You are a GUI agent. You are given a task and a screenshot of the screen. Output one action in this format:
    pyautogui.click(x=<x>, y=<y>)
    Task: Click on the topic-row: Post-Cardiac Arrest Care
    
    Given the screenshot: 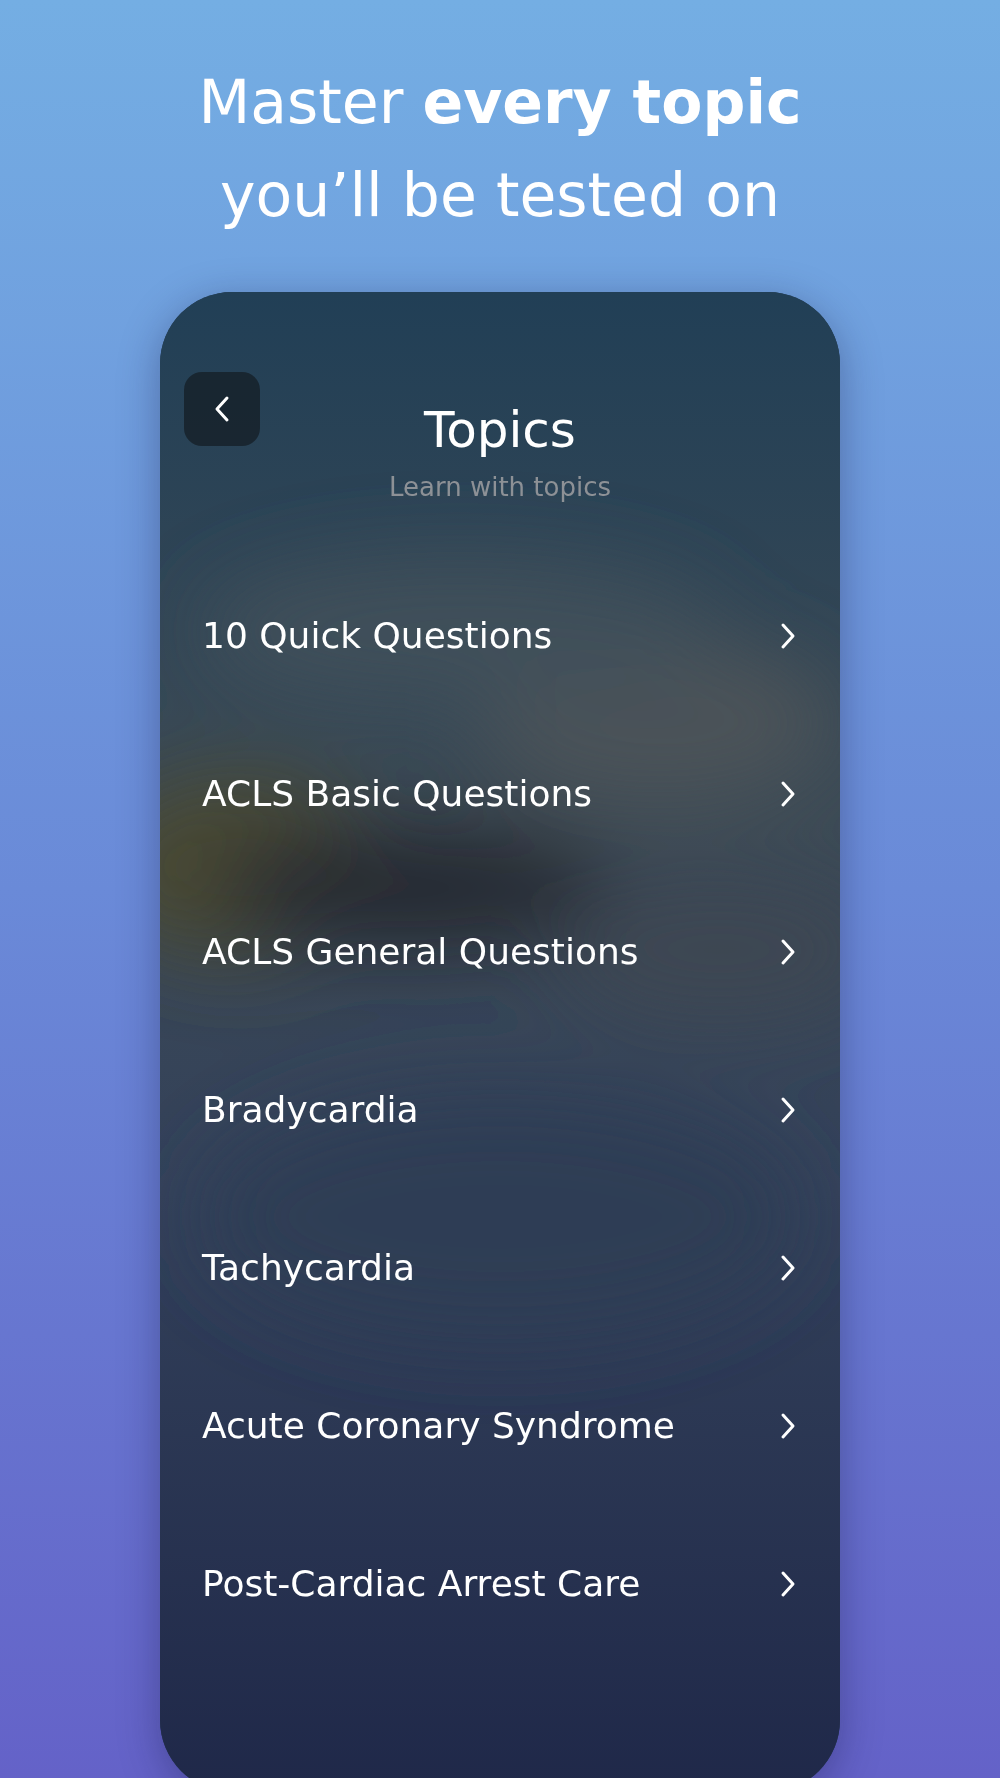 What is the action you would take?
    pyautogui.click(x=500, y=1584)
    